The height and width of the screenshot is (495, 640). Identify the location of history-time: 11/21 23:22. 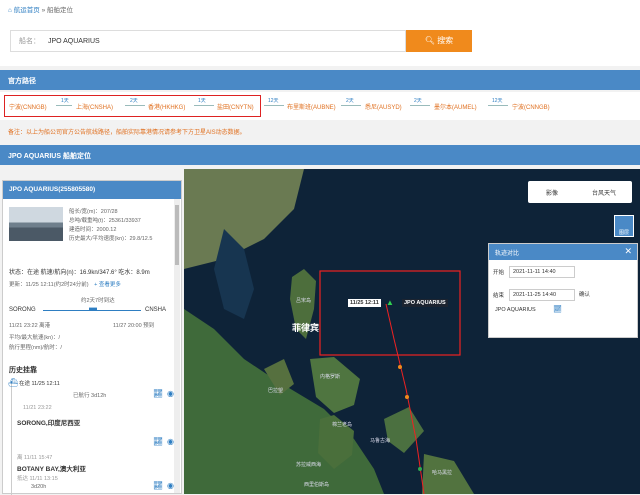
(37, 408).